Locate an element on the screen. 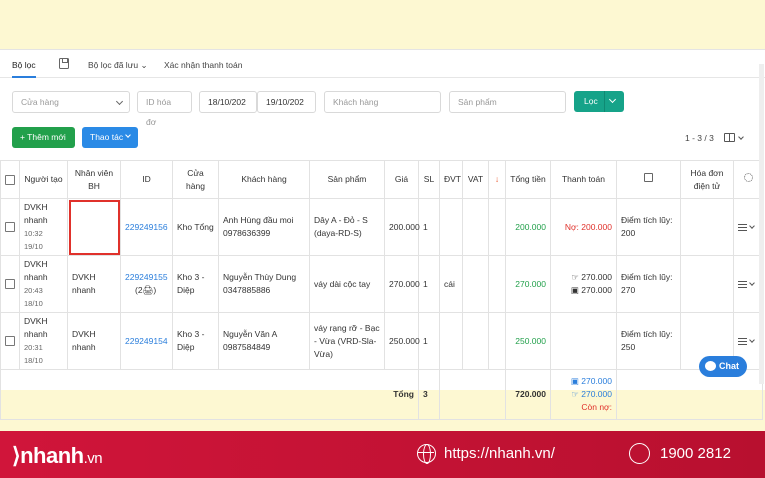 The height and width of the screenshot is (478, 765). filter-button: Lọc is located at coordinates (599, 101).